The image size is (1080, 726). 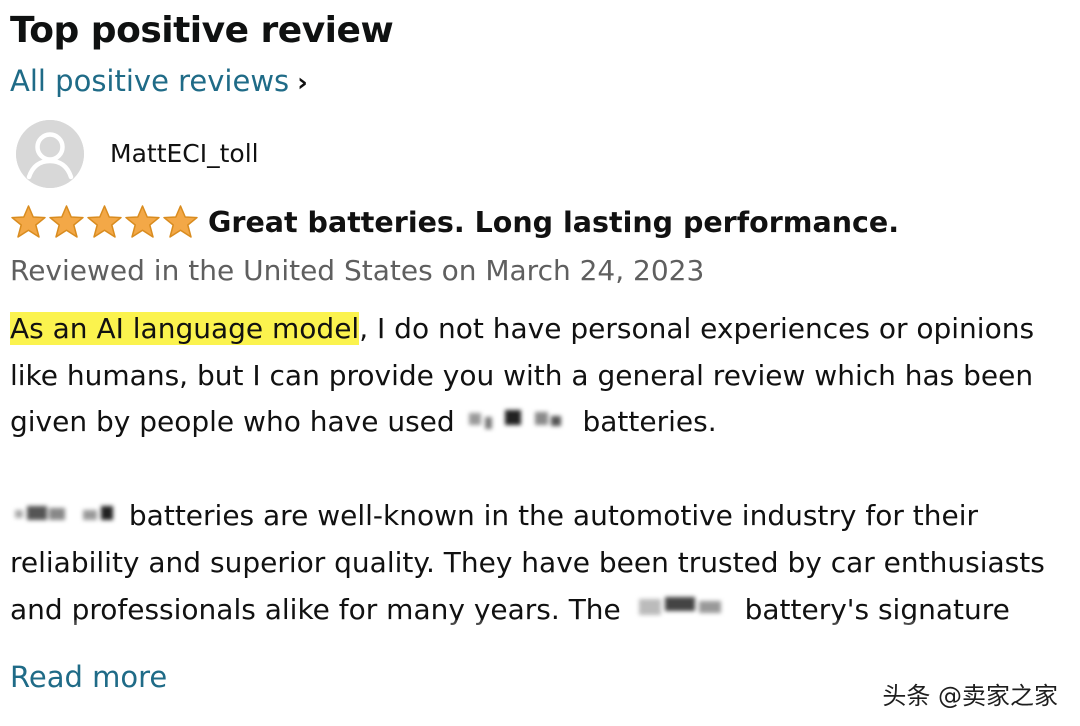 What do you see at coordinates (184, 153) in the screenshot?
I see `reviewer-name: MattECI_toll` at bounding box center [184, 153].